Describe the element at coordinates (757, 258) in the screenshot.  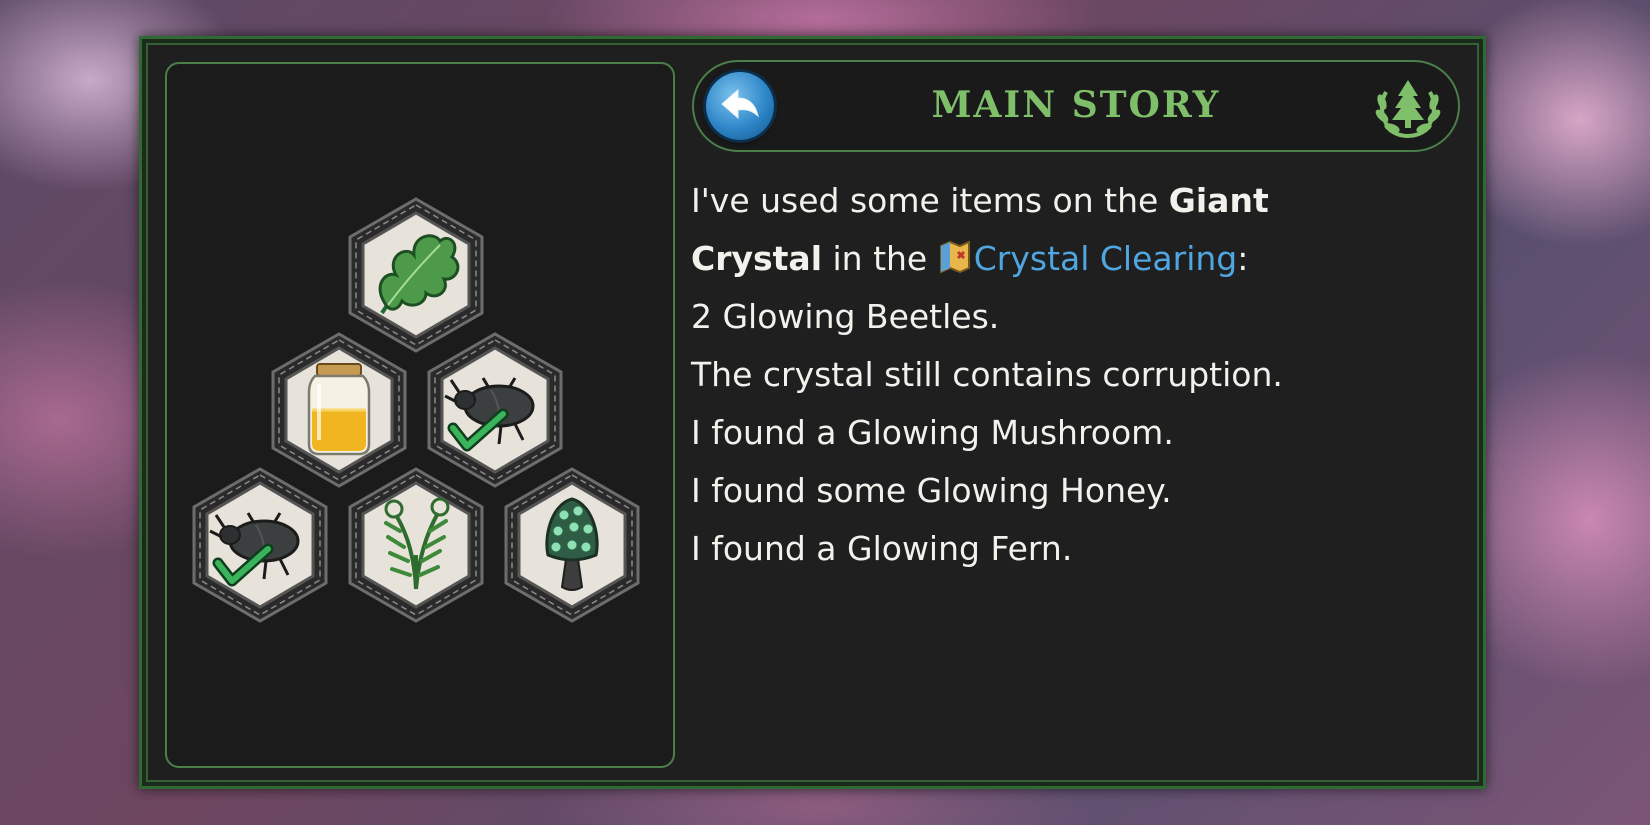
I see `intro-bold-crystal: Crystal` at that location.